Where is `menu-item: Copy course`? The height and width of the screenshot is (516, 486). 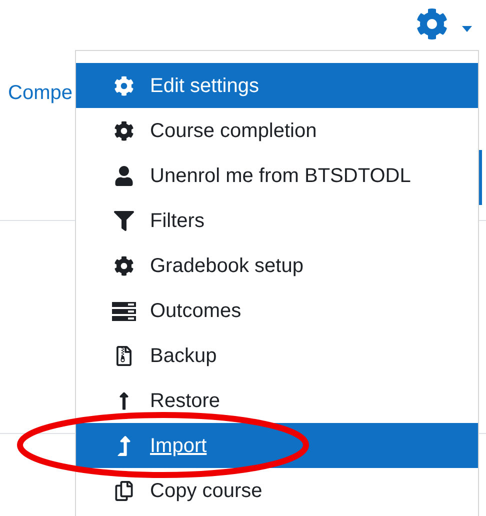 menu-item: Copy course is located at coordinates (277, 490).